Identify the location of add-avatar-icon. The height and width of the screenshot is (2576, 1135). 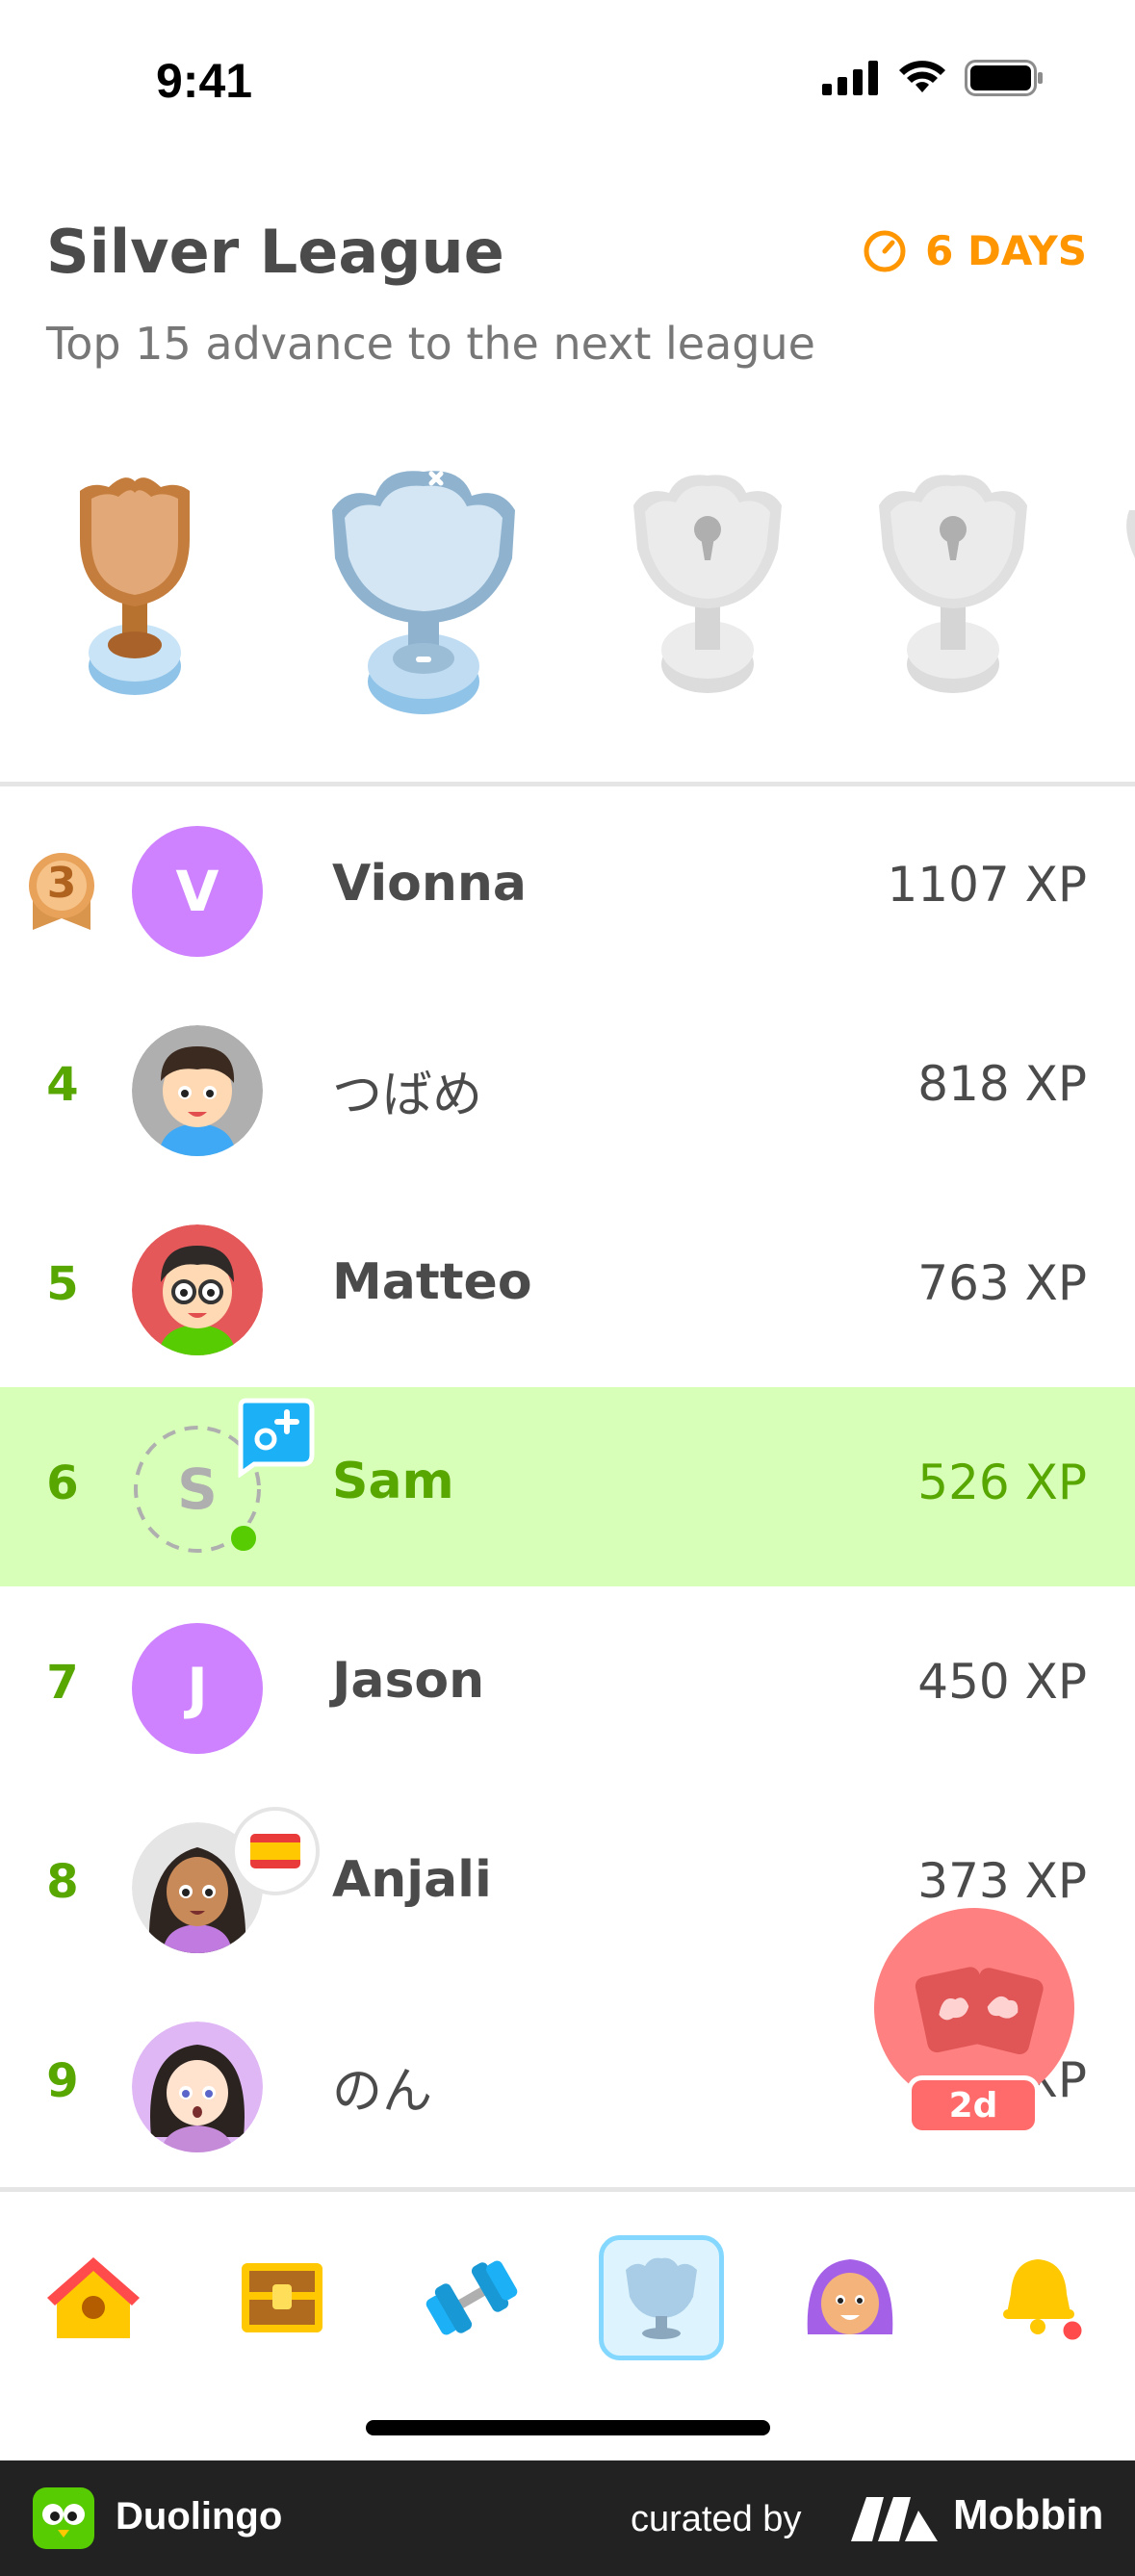
(275, 1438).